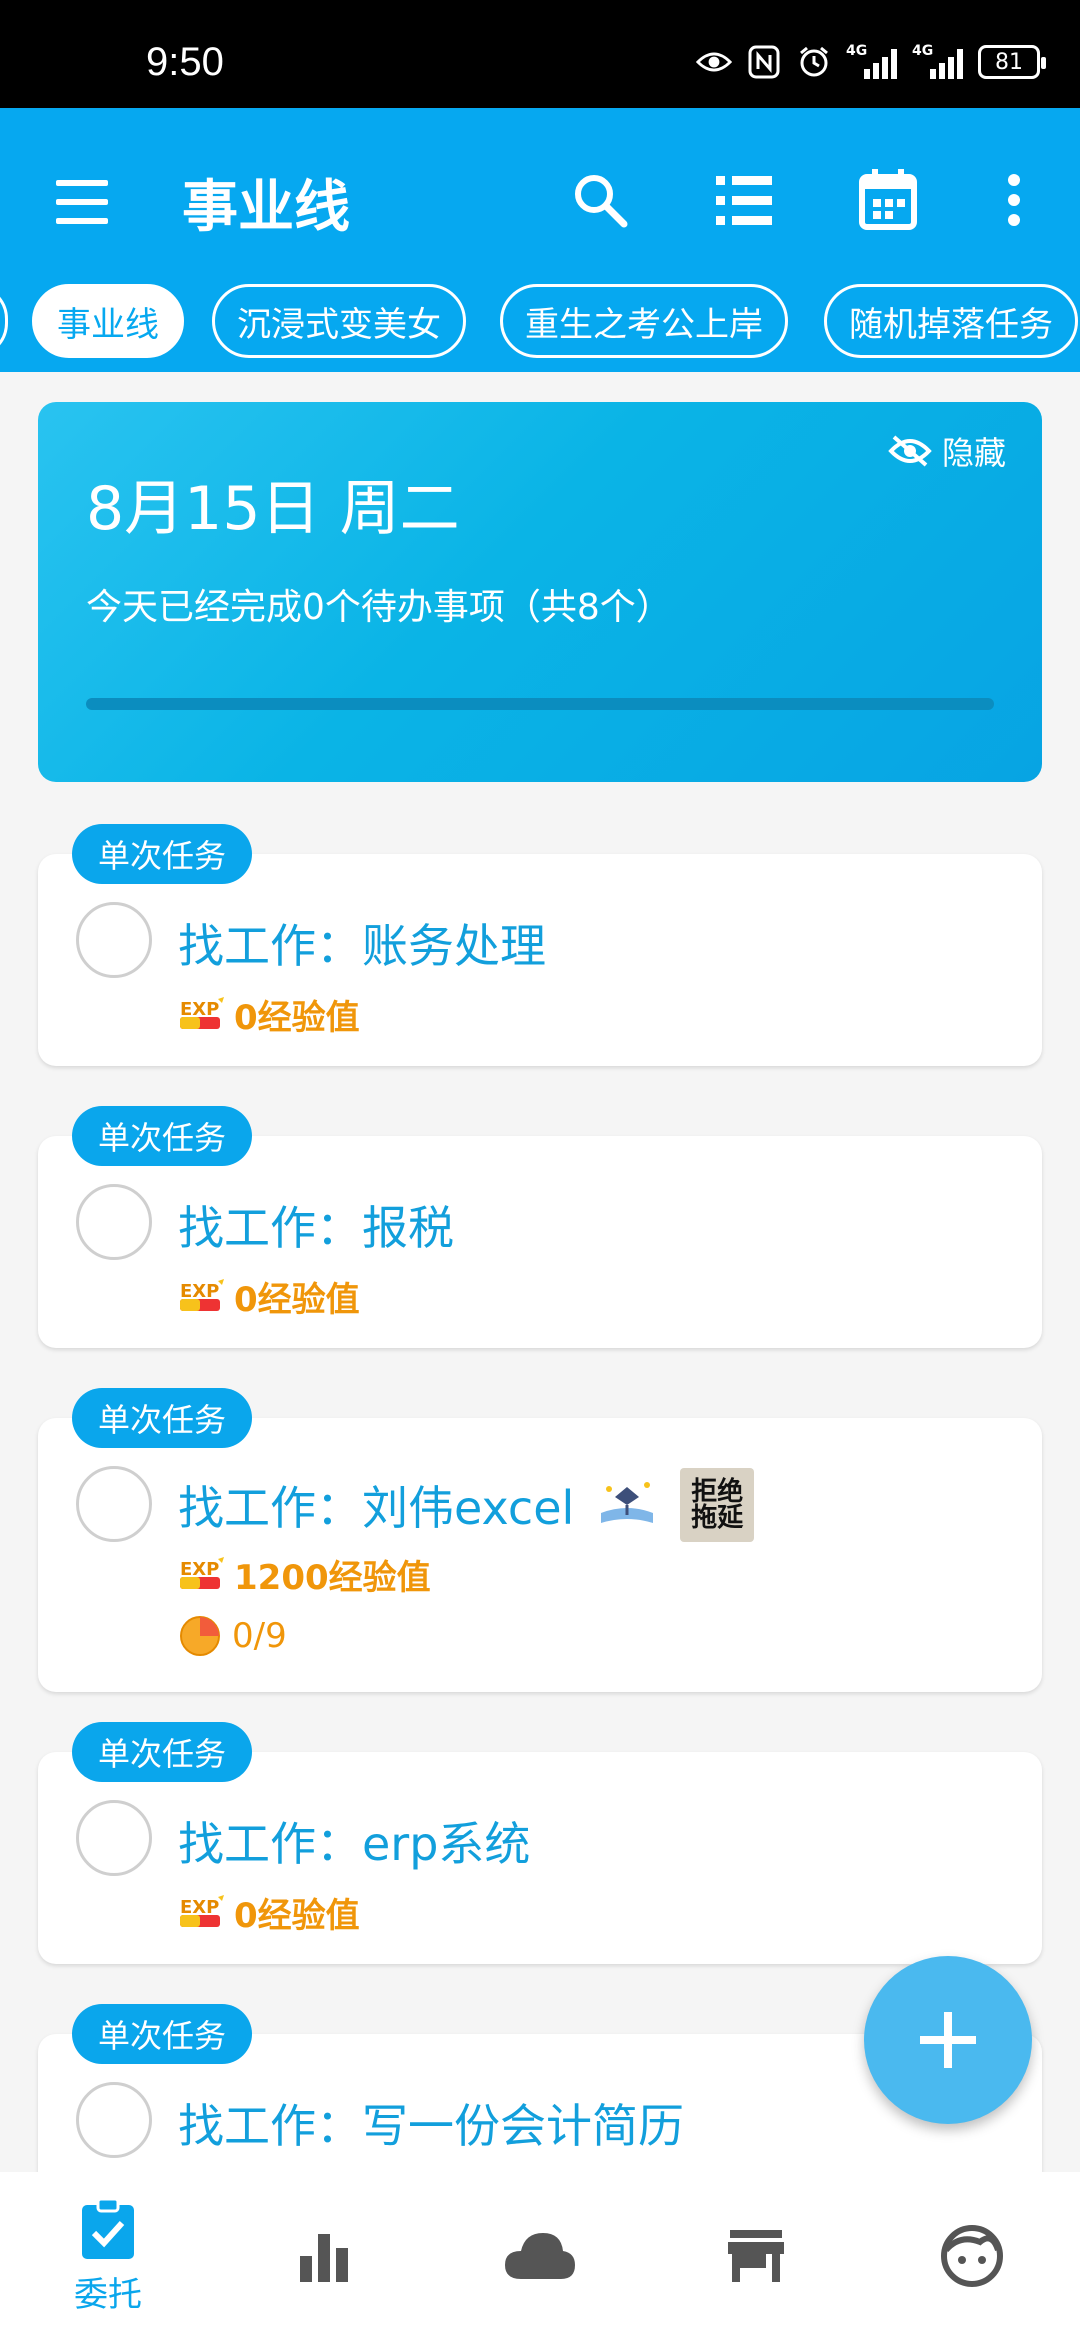 The image size is (1080, 2340). What do you see at coordinates (888, 200) in the screenshot?
I see `calendar-icon` at bounding box center [888, 200].